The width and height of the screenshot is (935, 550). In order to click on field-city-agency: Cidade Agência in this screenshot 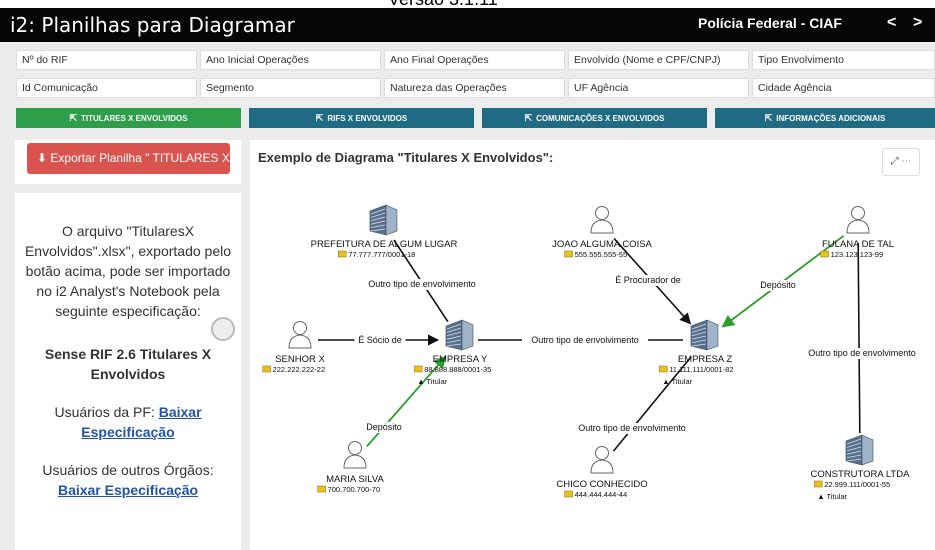, I will do `click(843, 88)`.